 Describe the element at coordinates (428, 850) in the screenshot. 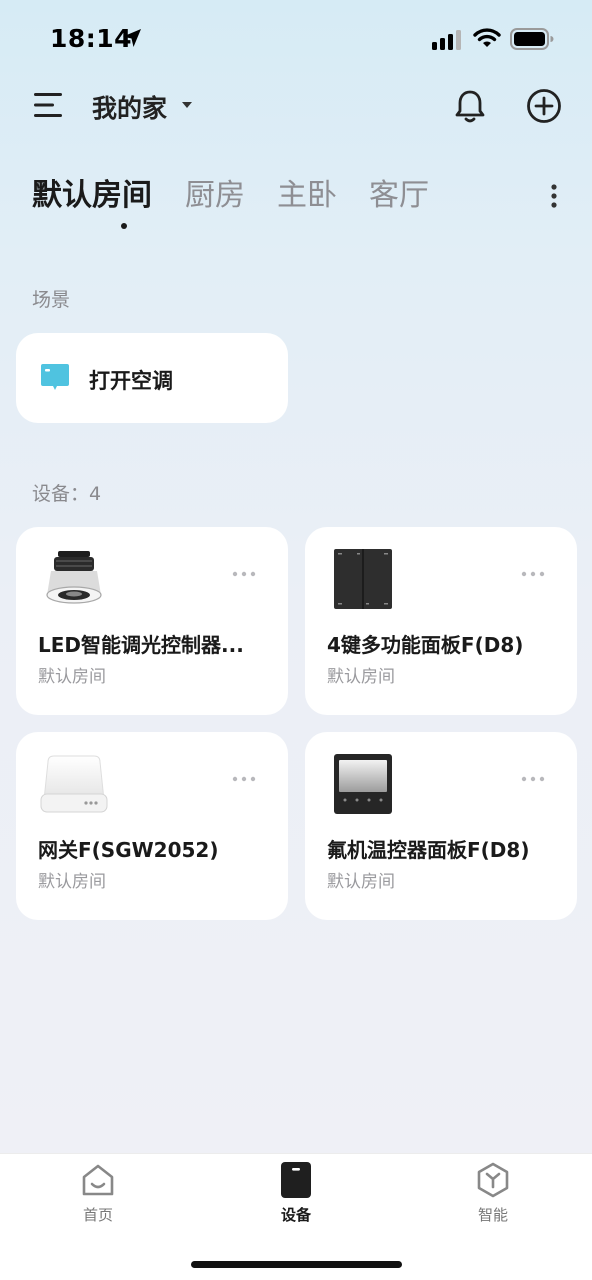

I see `device-name: 氟机温控器面板F(D8)` at that location.